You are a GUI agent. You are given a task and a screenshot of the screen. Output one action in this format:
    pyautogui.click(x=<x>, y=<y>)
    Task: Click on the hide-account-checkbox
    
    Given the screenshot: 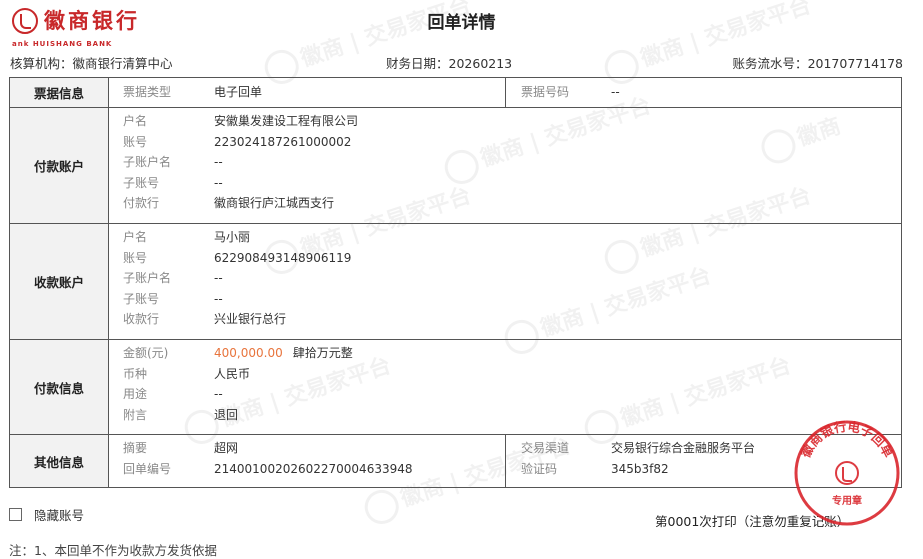 What is the action you would take?
    pyautogui.click(x=15, y=514)
    